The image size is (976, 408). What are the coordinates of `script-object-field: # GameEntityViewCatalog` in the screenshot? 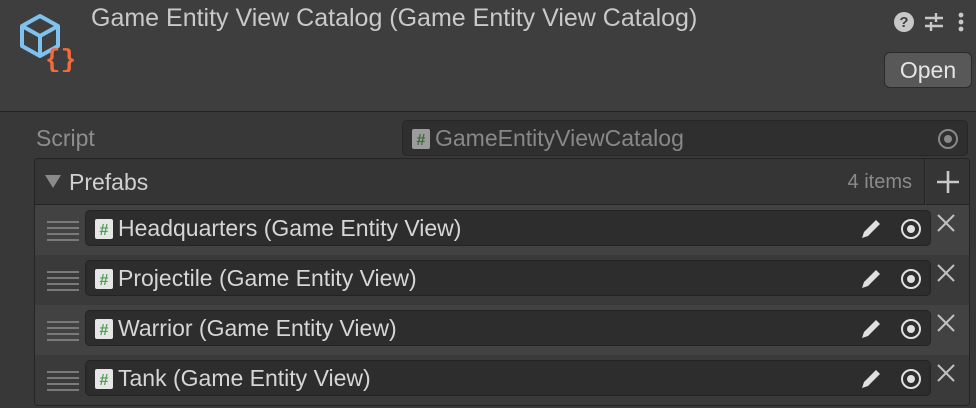 It's located at (685, 138).